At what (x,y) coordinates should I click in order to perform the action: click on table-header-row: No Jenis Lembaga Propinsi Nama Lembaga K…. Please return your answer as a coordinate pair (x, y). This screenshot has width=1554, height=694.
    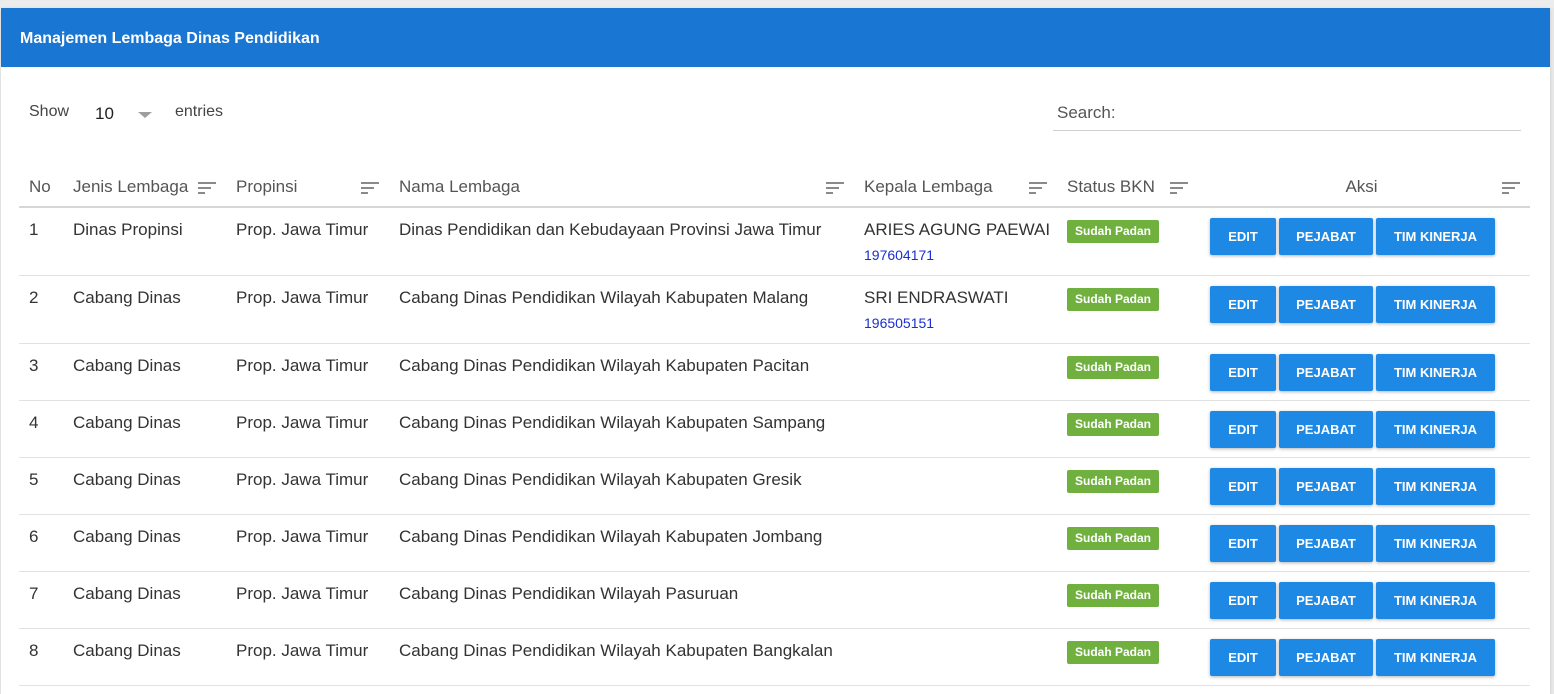
    Looking at the image, I should click on (774, 187).